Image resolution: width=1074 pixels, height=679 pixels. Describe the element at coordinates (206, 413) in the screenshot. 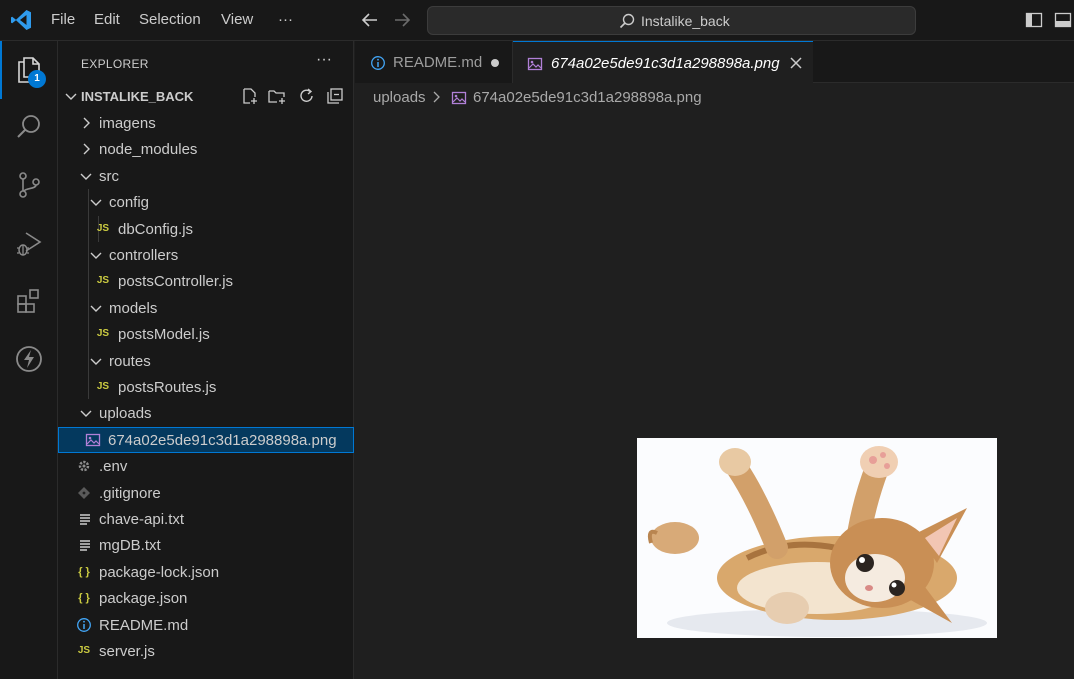

I see `tree-item-uploads: uploads` at that location.